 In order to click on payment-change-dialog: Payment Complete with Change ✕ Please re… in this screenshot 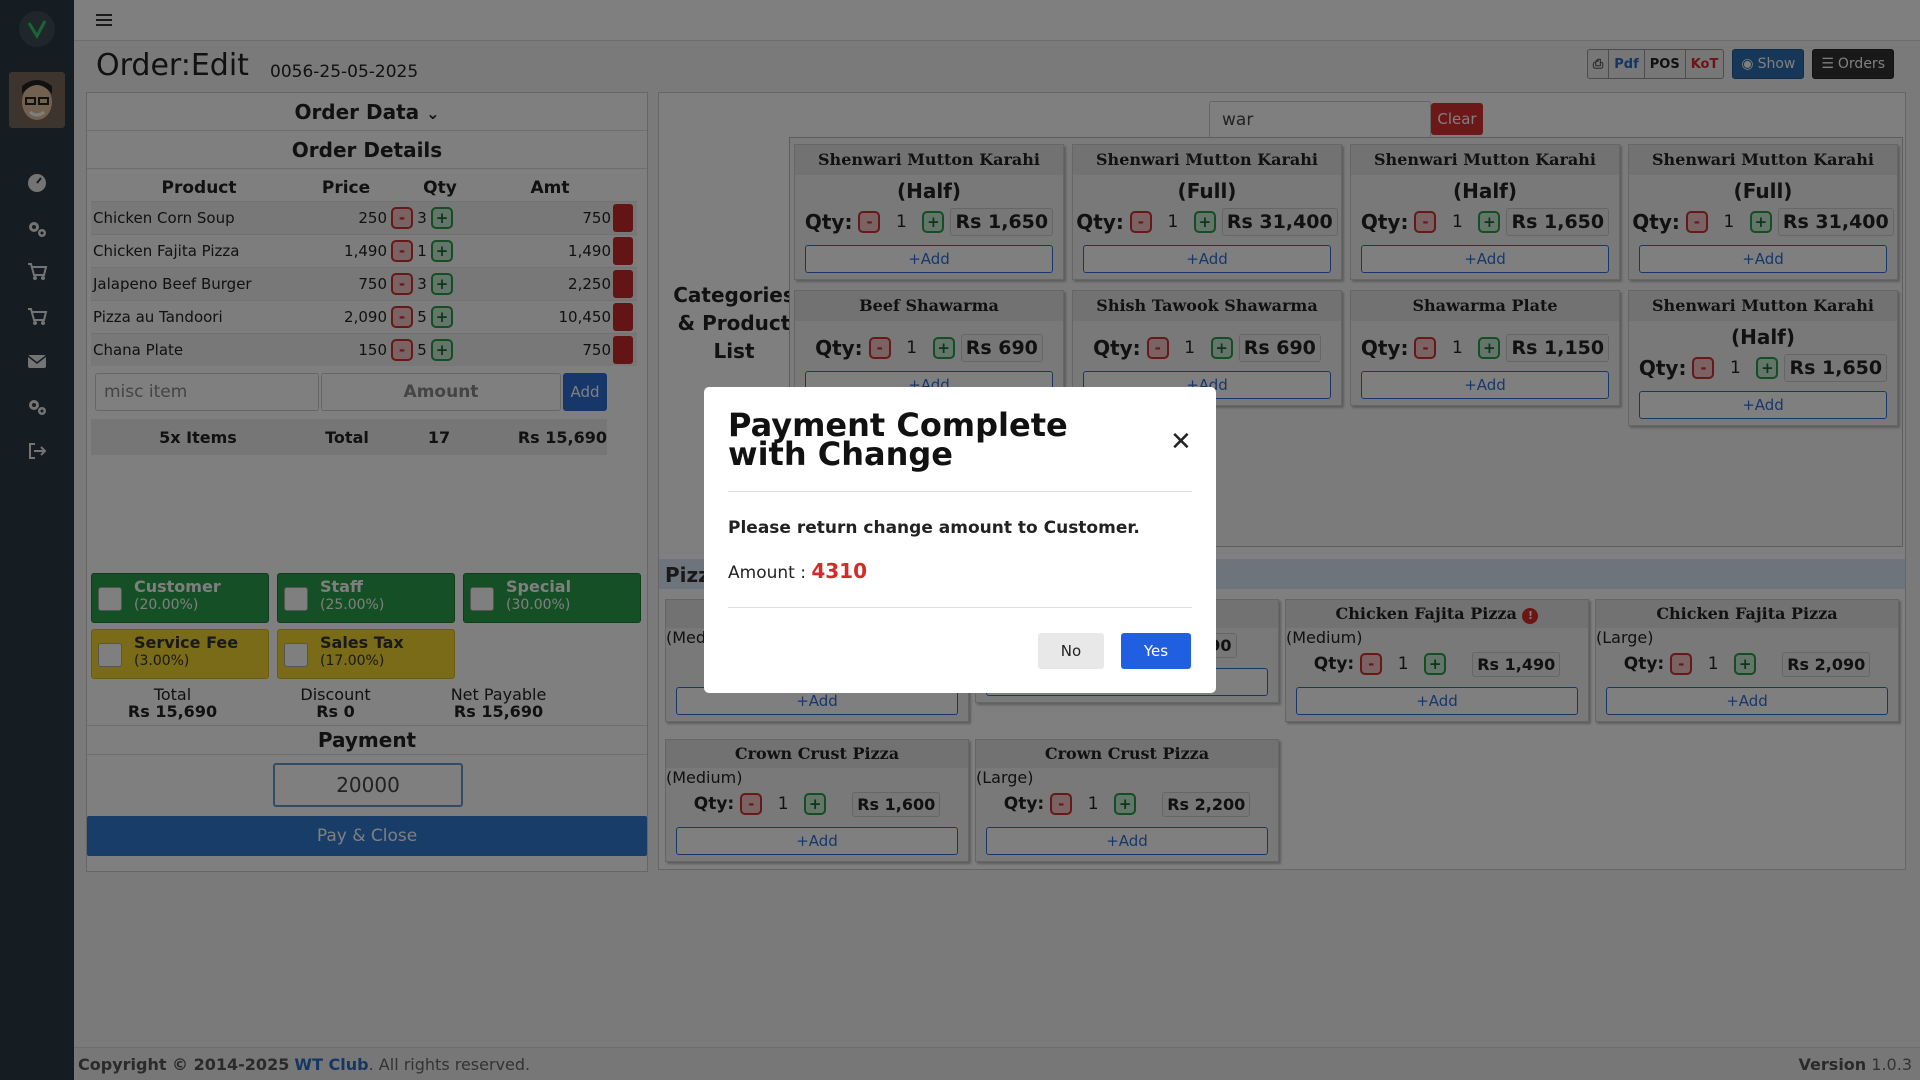, I will do `click(960, 540)`.